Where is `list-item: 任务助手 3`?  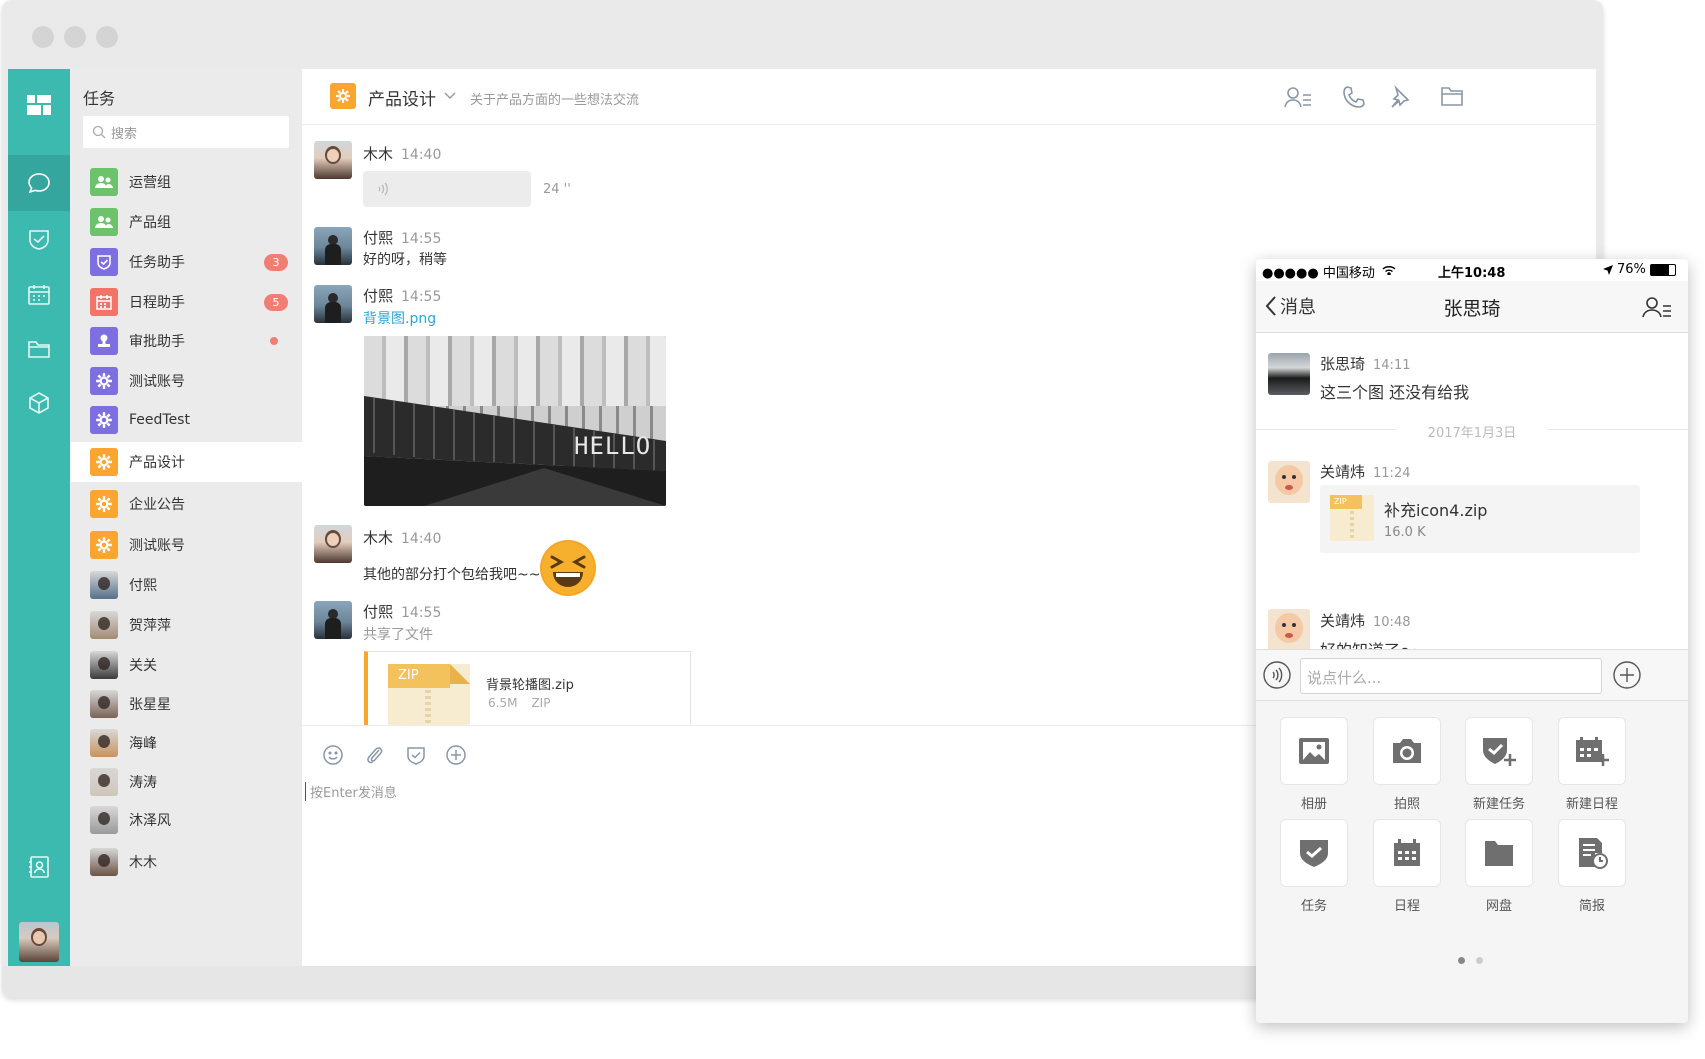 list-item: 任务助手 3 is located at coordinates (186, 262).